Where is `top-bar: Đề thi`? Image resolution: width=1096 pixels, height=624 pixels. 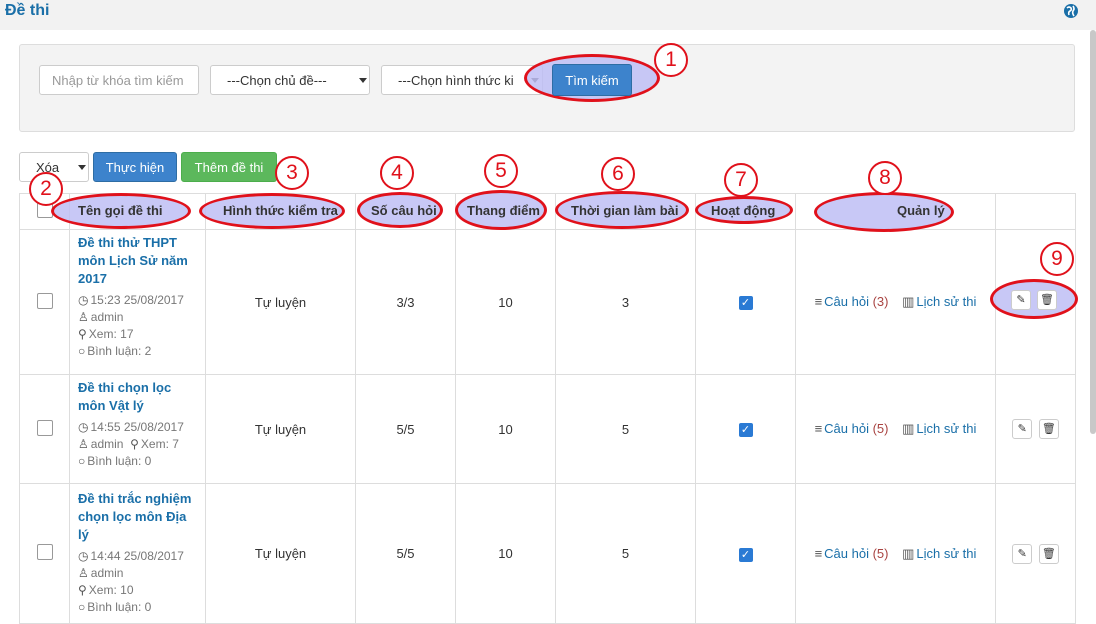 top-bar: Đề thi is located at coordinates (548, 15).